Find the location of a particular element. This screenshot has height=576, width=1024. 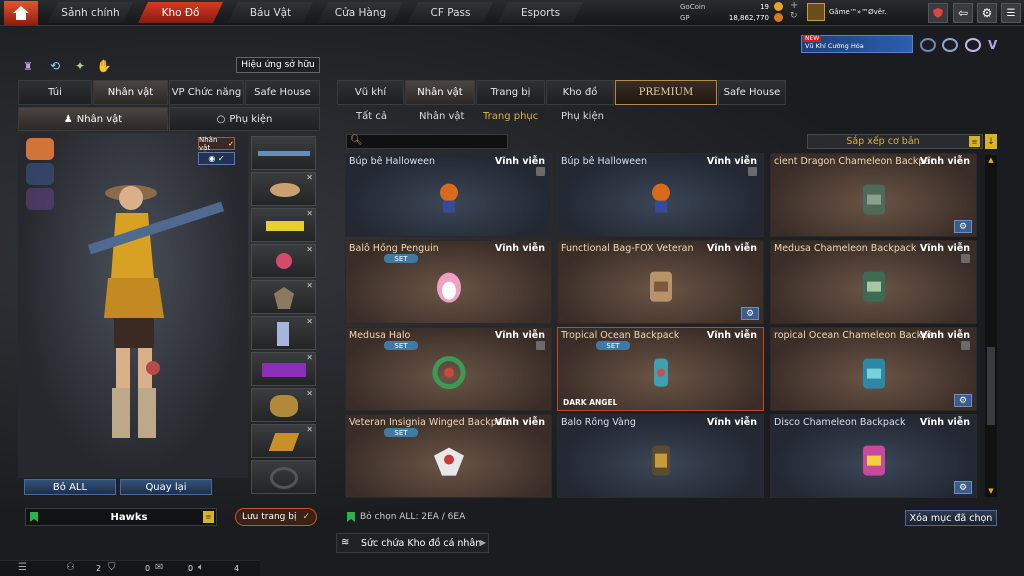

view-toggle: ◉ ✓ is located at coordinates (216, 158).